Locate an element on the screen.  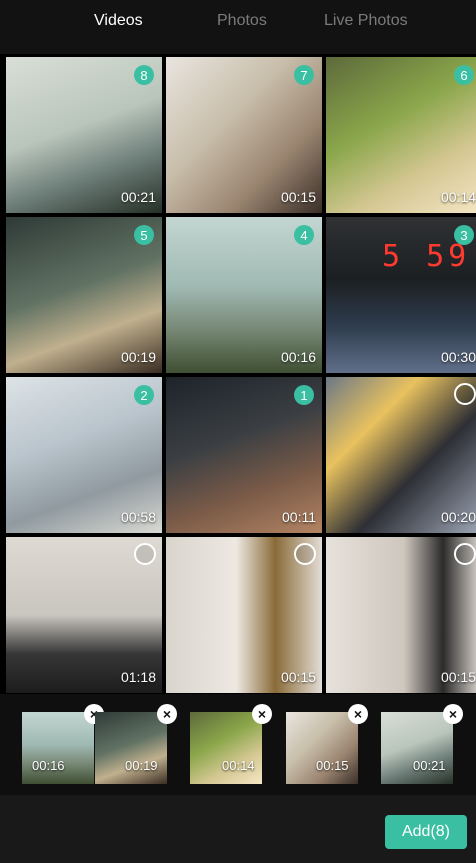
clip-duration: 00:21 is located at coordinates (429, 765).